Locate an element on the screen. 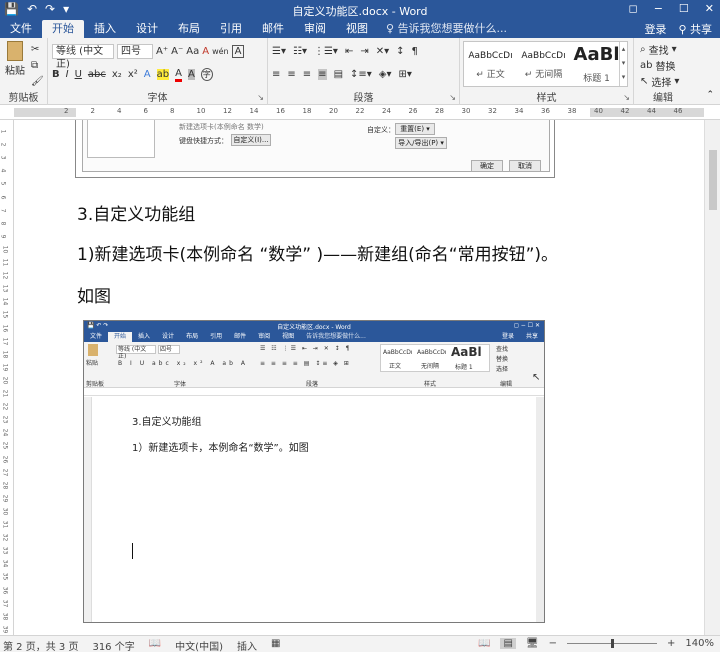 The image size is (720, 653). italic-button: I is located at coordinates (67, 74).